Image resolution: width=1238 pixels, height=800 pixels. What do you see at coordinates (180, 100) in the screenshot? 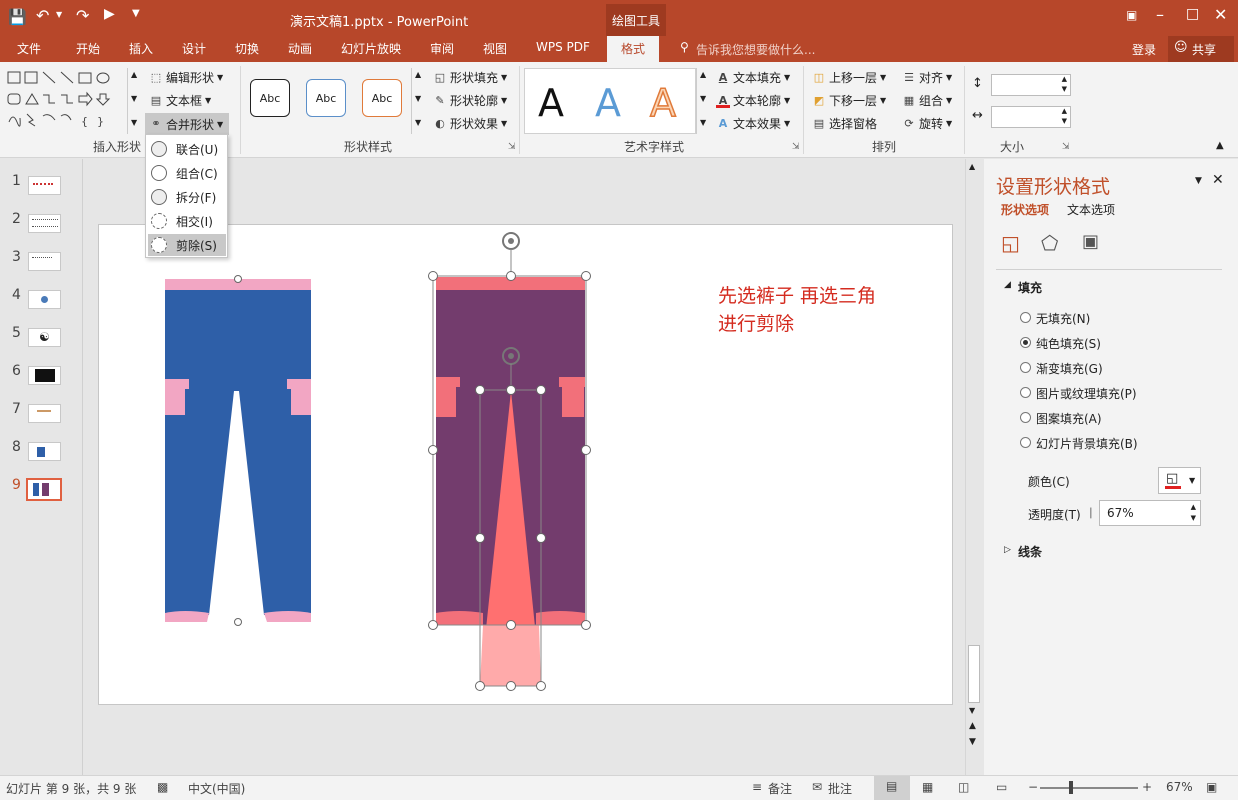
I see `textbox-button: ▤ 文本框 ▼` at bounding box center [180, 100].